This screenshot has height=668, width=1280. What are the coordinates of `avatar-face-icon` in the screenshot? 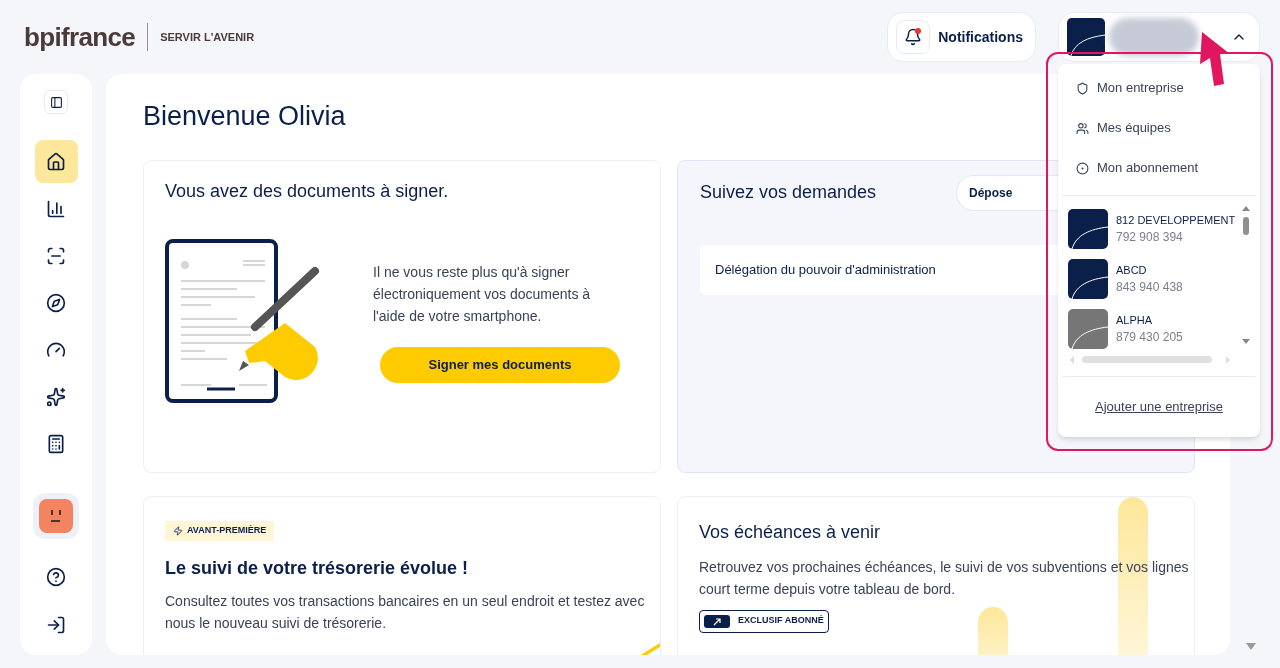 It's located at (56, 516).